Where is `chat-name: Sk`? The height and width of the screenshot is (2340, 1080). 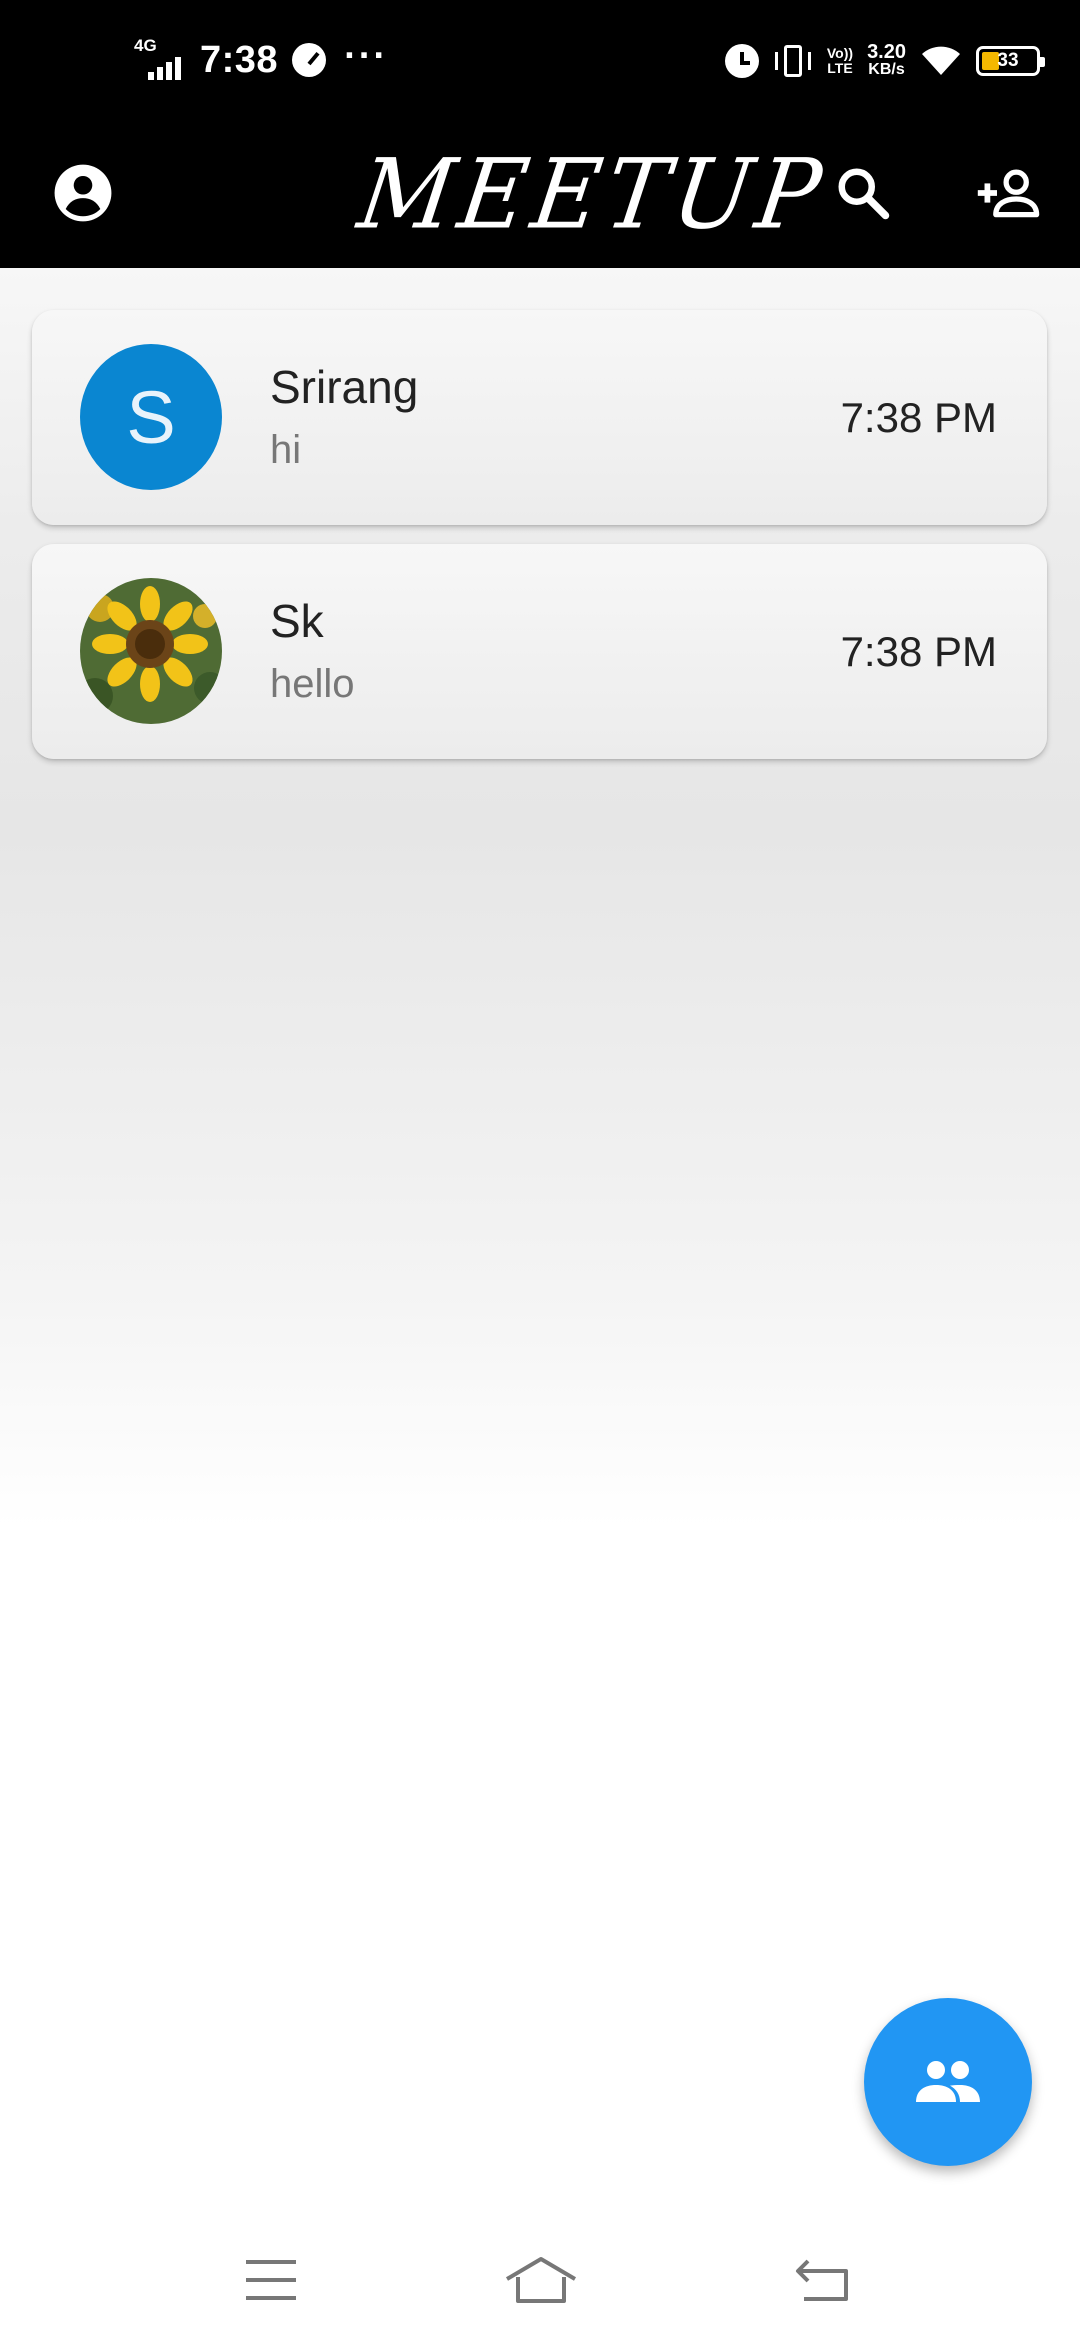
chat-name: Sk is located at coordinates (297, 621).